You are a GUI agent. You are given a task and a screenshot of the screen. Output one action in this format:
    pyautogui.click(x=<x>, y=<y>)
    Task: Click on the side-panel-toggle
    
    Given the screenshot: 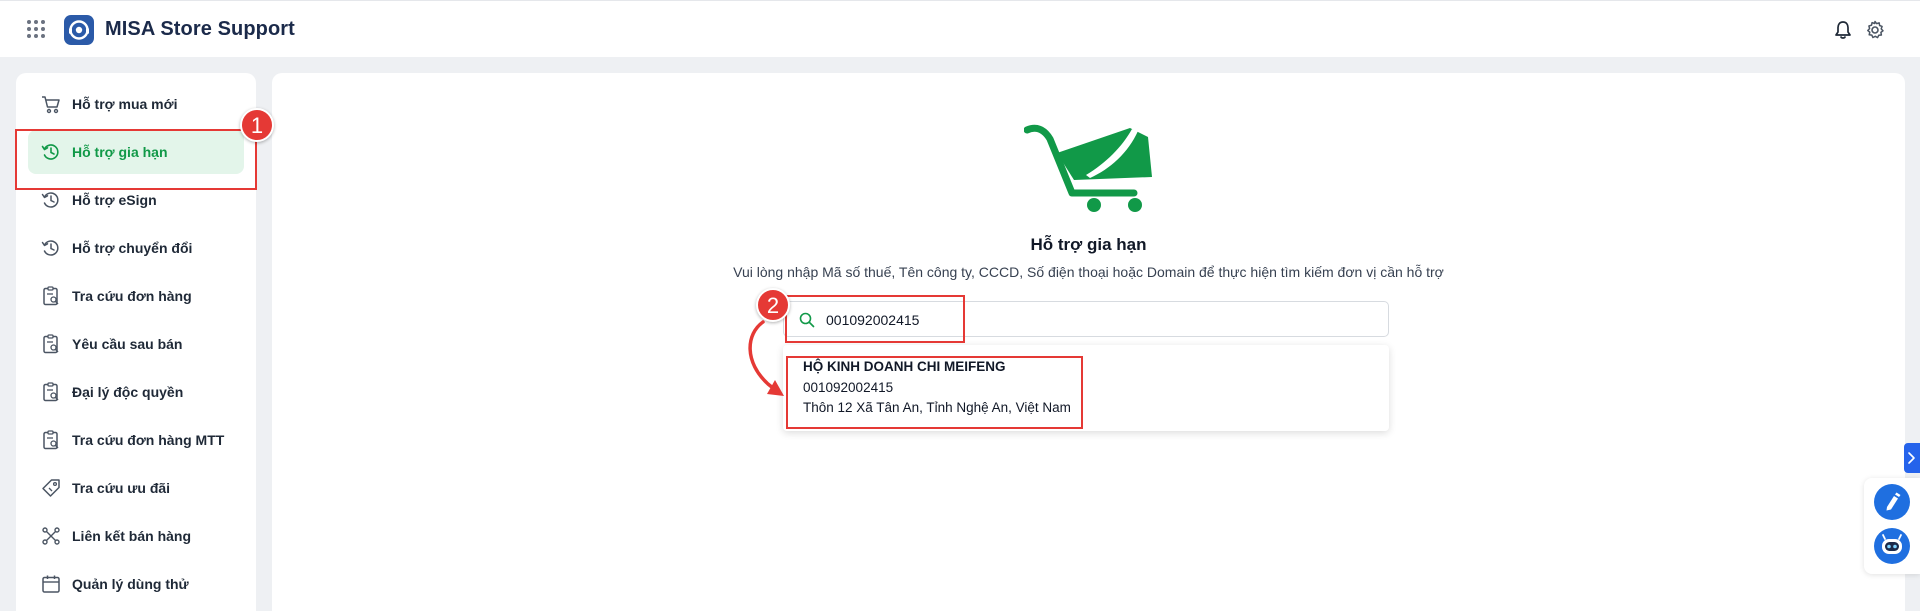 What is the action you would take?
    pyautogui.click(x=1912, y=458)
    